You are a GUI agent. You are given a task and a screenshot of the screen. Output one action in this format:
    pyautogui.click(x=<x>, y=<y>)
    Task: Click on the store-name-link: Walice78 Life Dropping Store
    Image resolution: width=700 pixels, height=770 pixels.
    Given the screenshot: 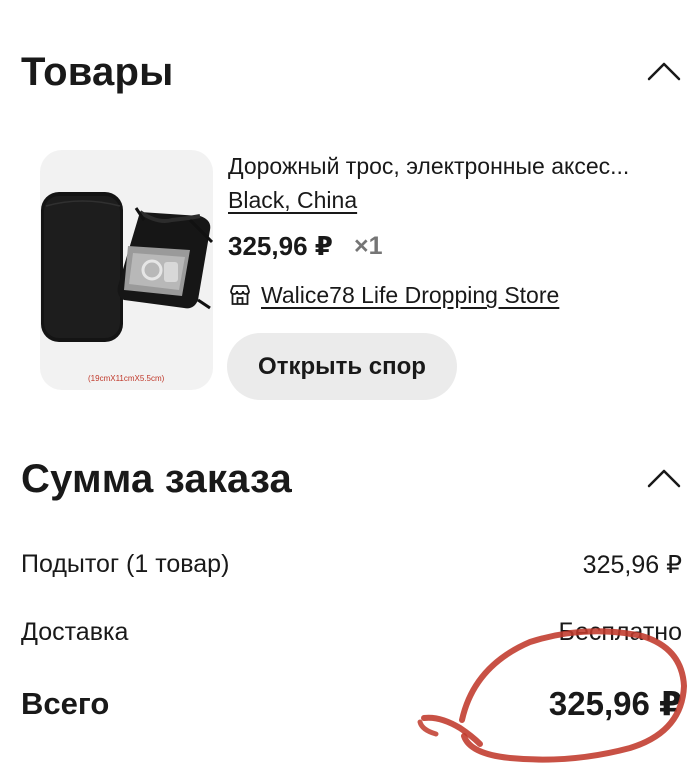 What is the action you would take?
    pyautogui.click(x=410, y=295)
    